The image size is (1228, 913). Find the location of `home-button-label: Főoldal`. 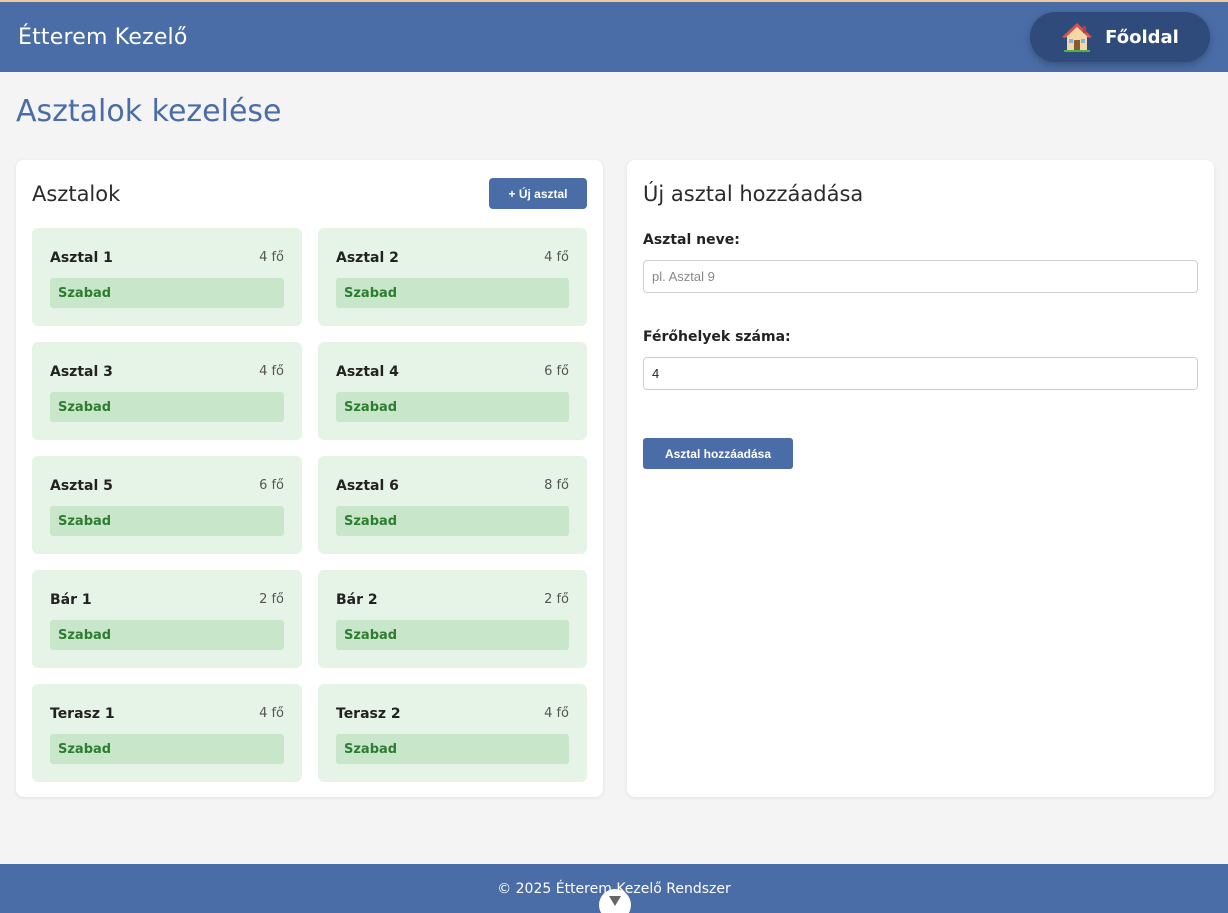

home-button-label: Főoldal is located at coordinates (1142, 37).